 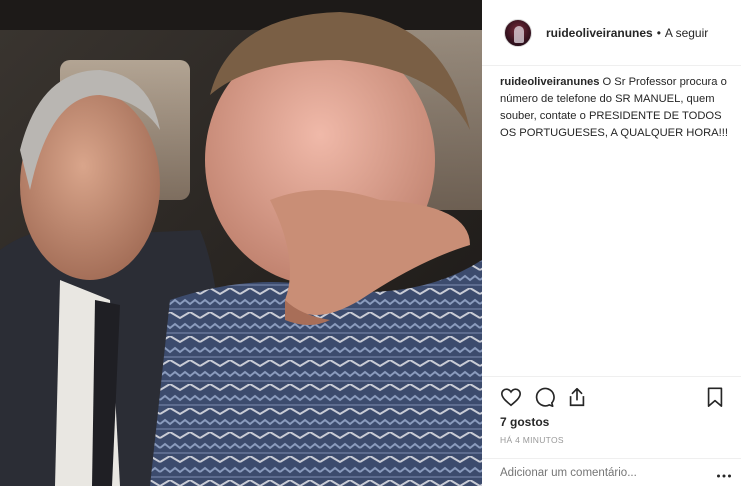 What do you see at coordinates (686, 33) in the screenshot?
I see `follow-button: A seguir` at bounding box center [686, 33].